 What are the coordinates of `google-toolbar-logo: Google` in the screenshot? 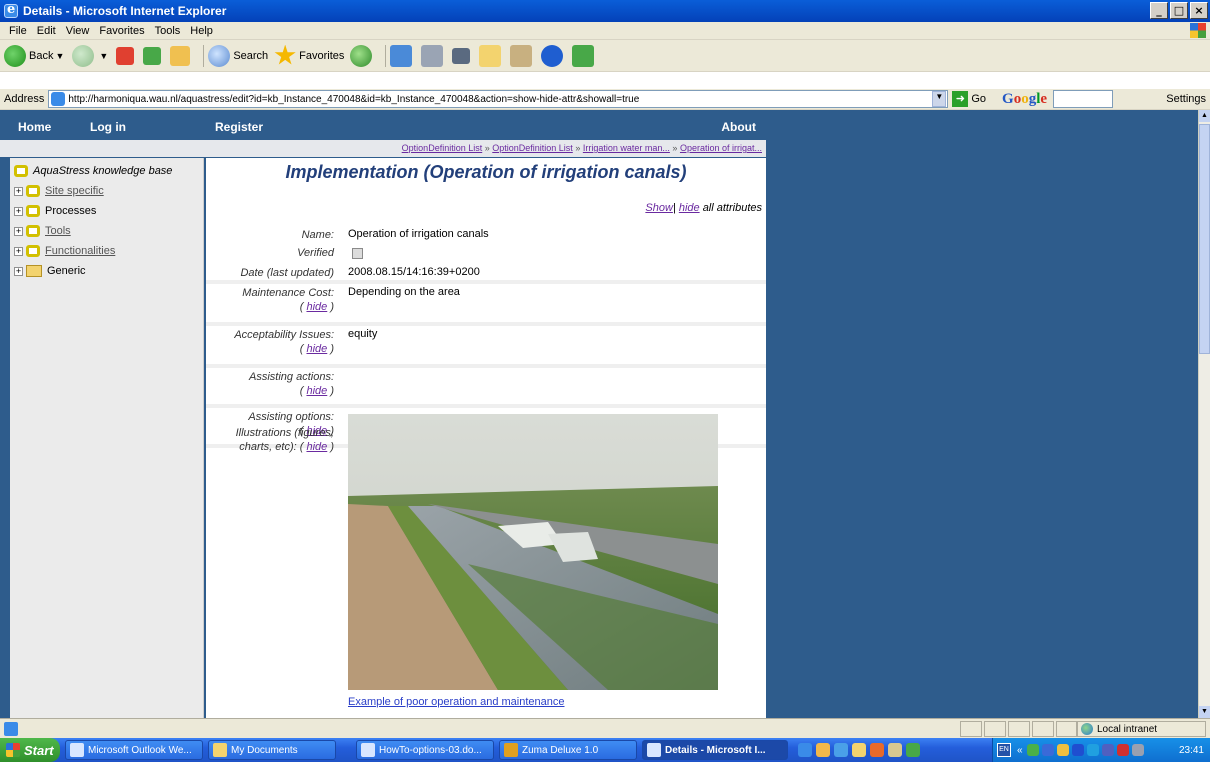 It's located at (1024, 99).